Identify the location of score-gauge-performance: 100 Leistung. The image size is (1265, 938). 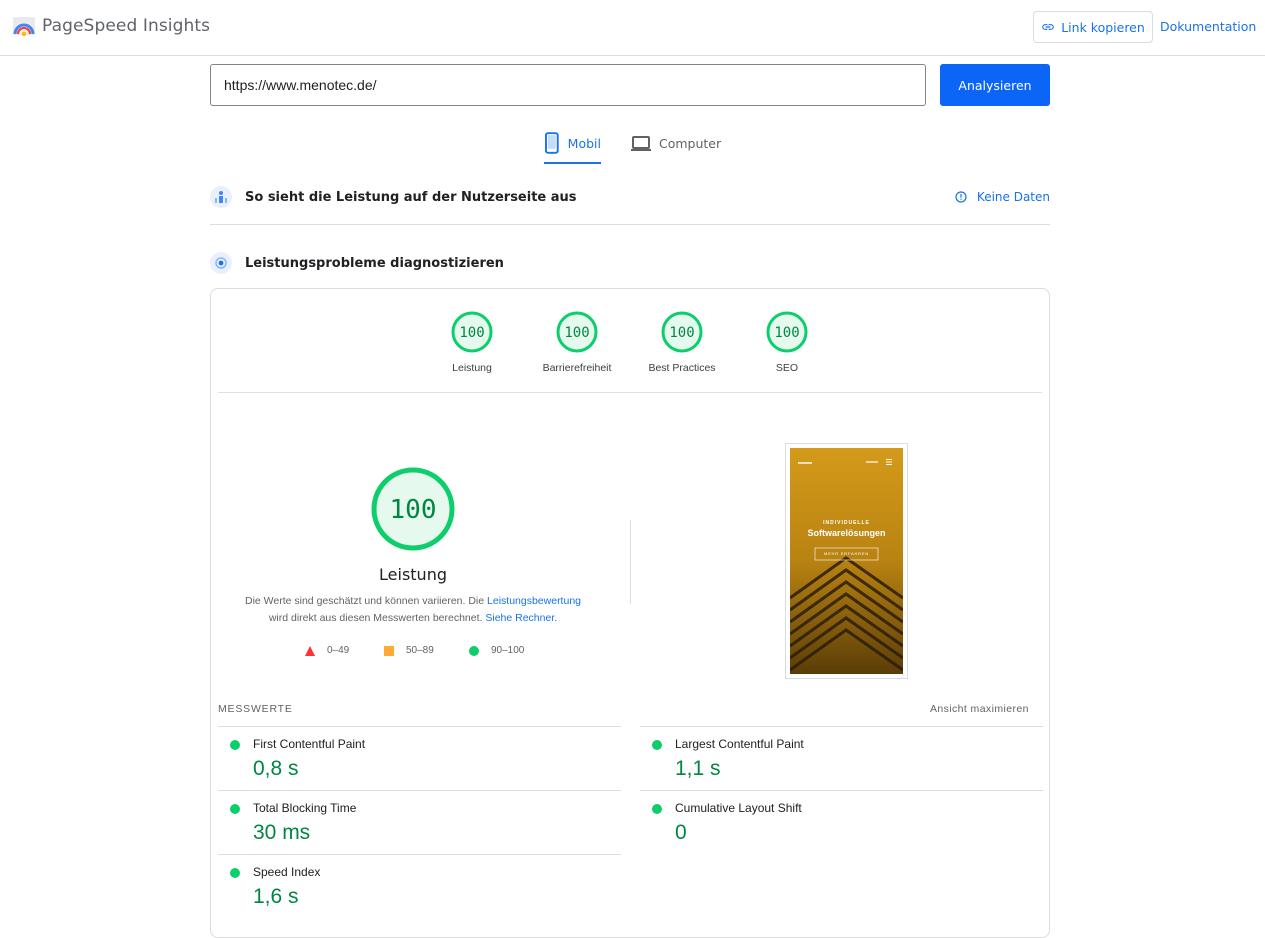
(472, 342).